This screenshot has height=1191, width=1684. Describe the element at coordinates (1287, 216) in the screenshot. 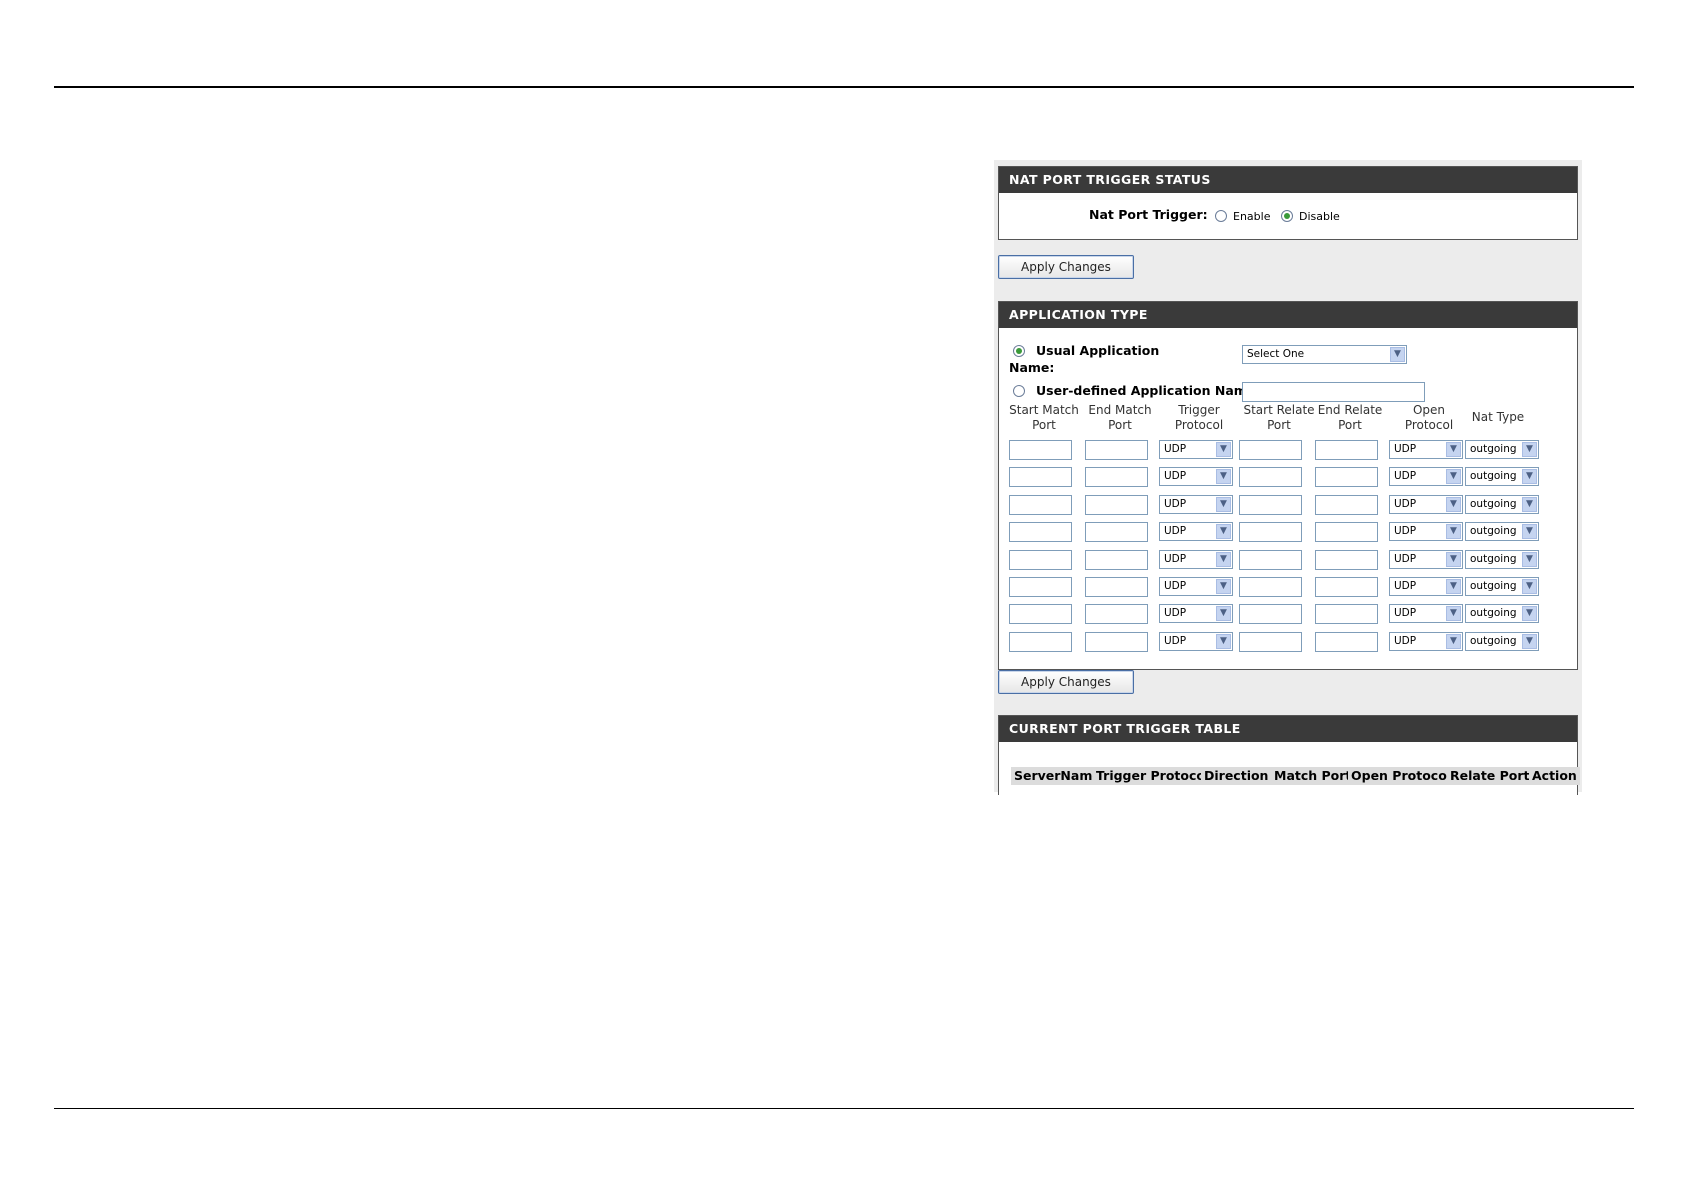

I see `disable-radio` at that location.